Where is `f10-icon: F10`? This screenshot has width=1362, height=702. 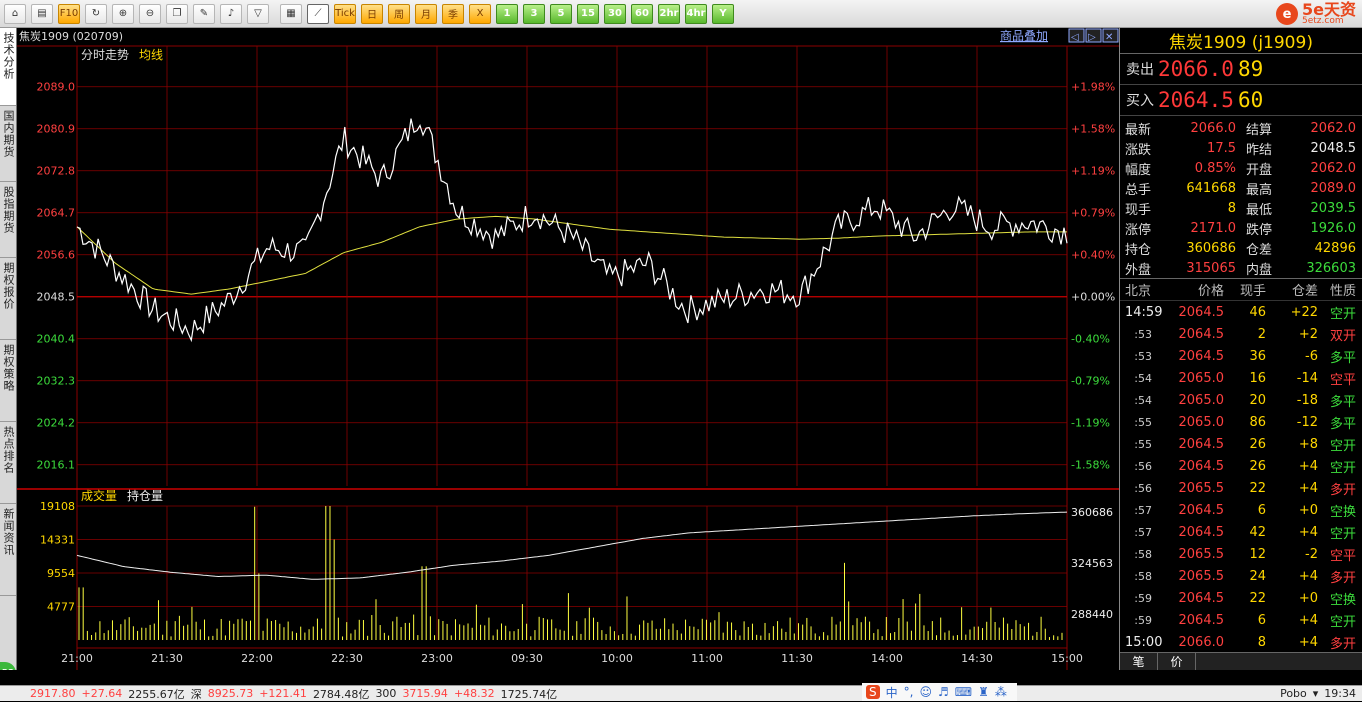
f10-icon: F10 is located at coordinates (69, 13).